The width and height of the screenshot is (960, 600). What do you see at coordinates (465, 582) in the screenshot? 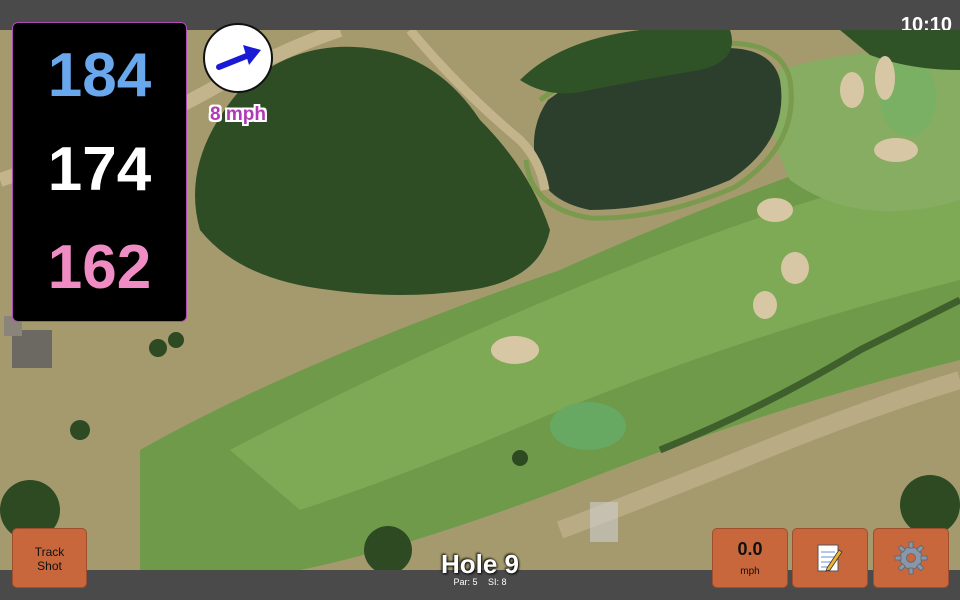
I see `hole-par: Par: 5` at bounding box center [465, 582].